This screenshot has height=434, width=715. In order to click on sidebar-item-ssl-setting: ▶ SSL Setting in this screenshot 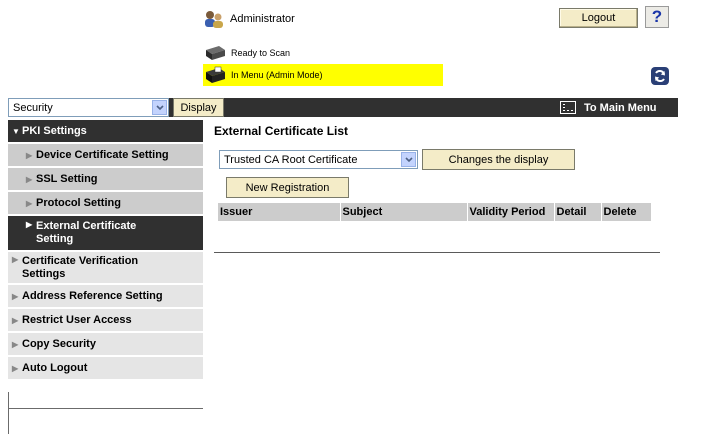, I will do `click(105, 180)`.